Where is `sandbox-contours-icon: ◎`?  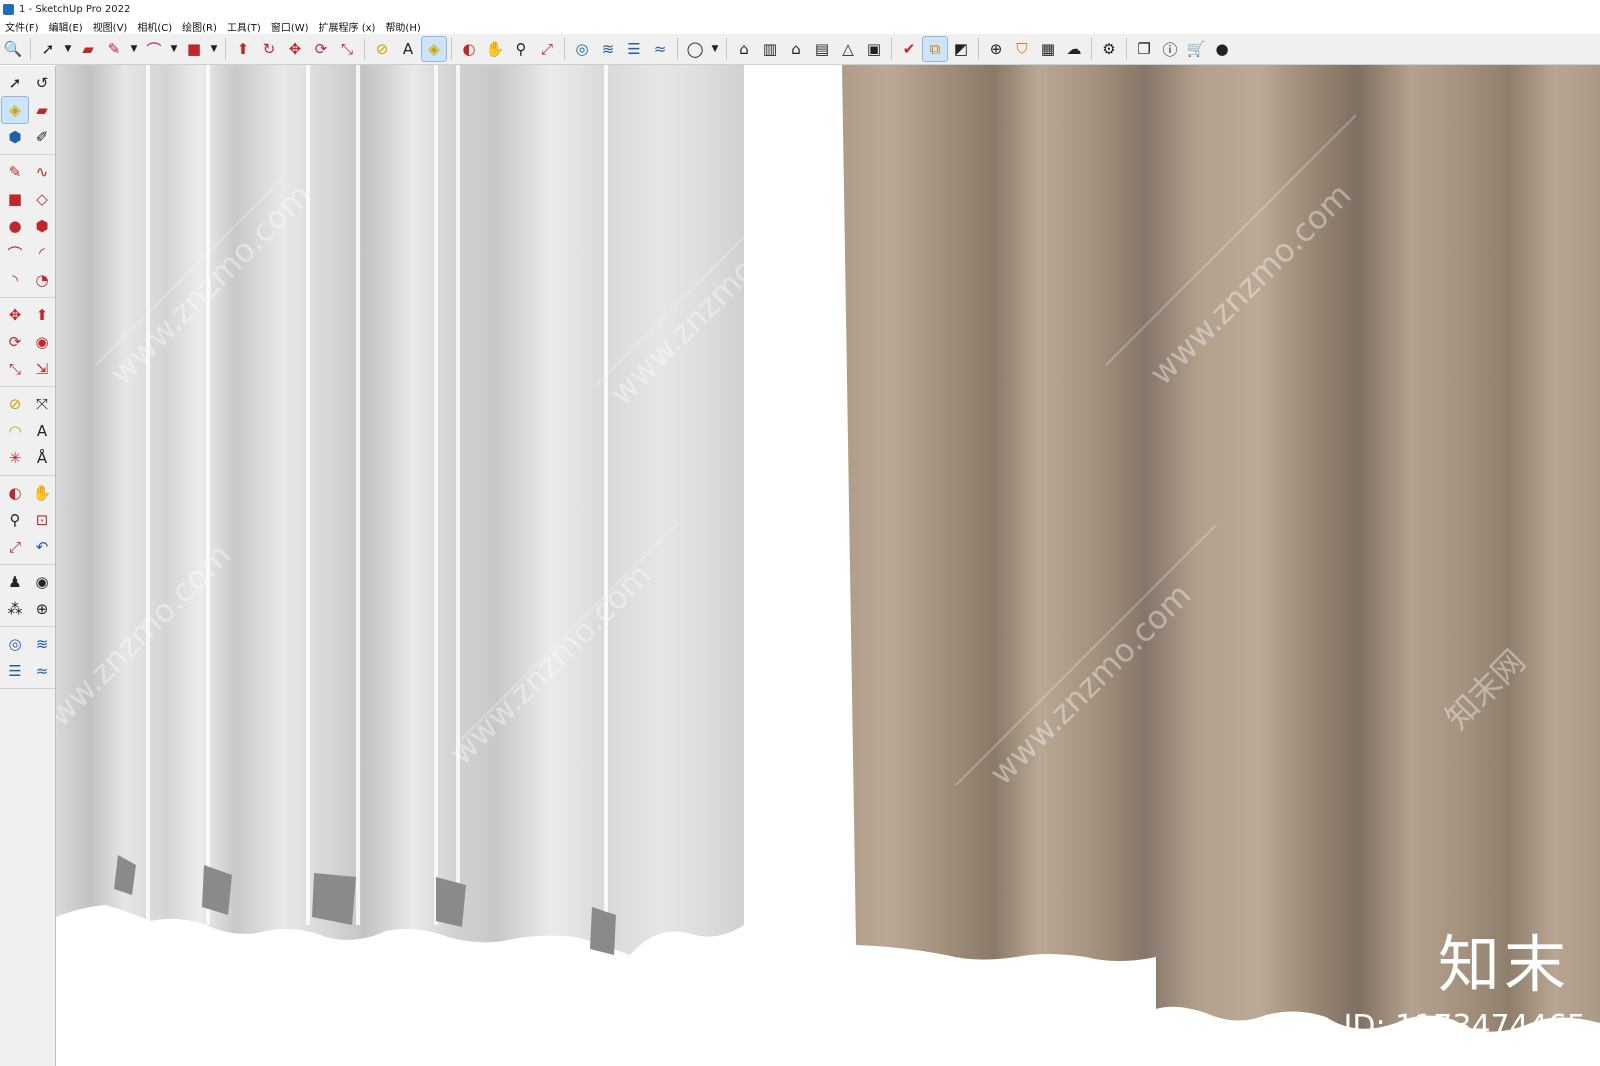 sandbox-contours-icon: ◎ is located at coordinates (15, 644).